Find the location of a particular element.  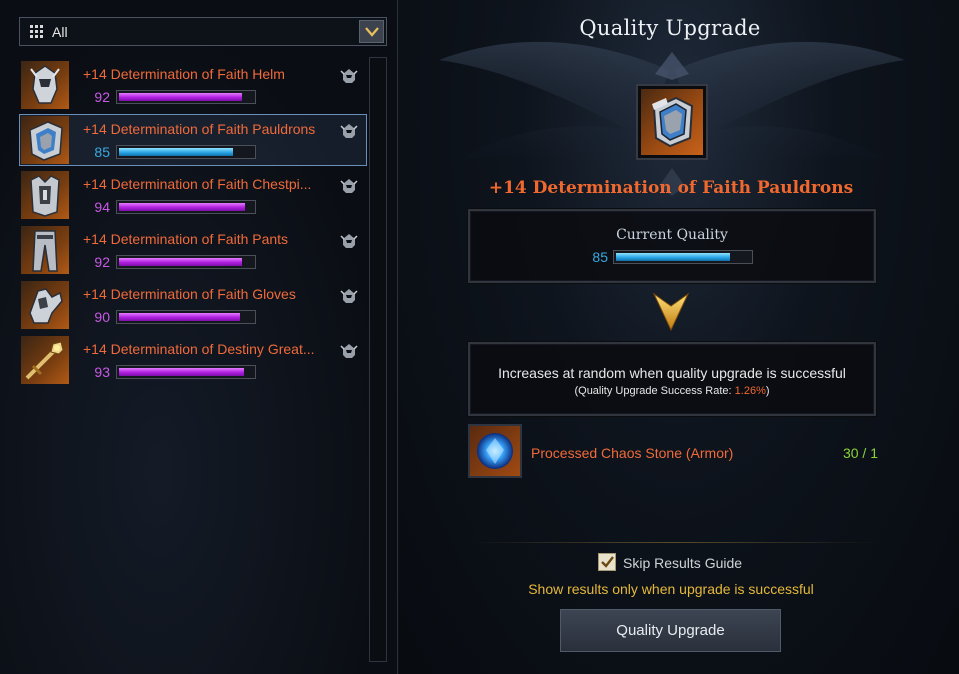

pants-icon is located at coordinates (45, 250).